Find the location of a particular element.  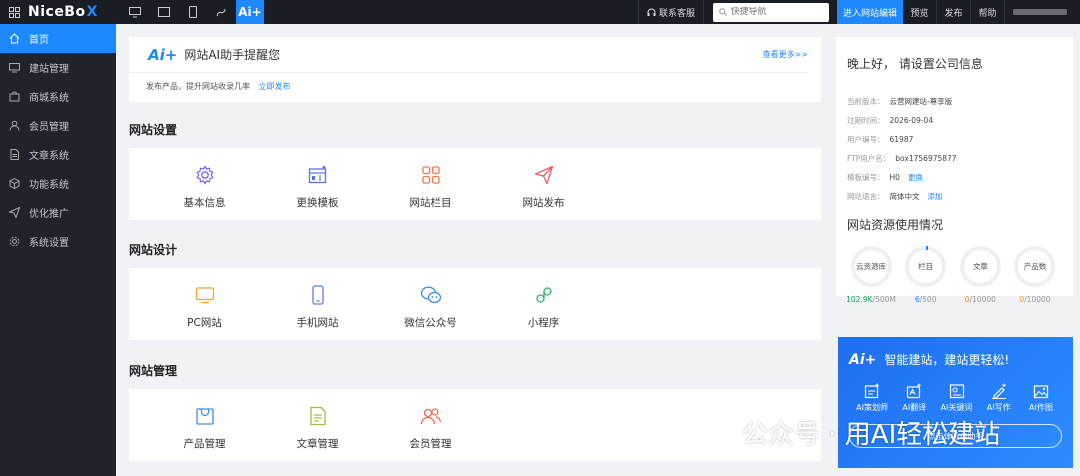

sidebar-item-articles: 文章系统 is located at coordinates (58, 154).